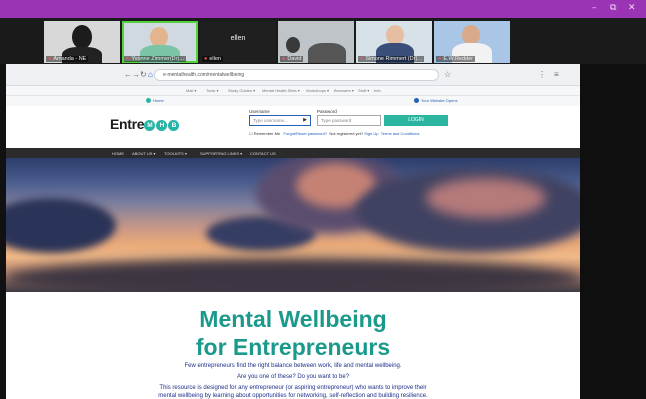 Image resolution: width=646 pixels, height=399 pixels. Describe the element at coordinates (632, 8) in the screenshot. I see `close-icon: ✕` at that location.